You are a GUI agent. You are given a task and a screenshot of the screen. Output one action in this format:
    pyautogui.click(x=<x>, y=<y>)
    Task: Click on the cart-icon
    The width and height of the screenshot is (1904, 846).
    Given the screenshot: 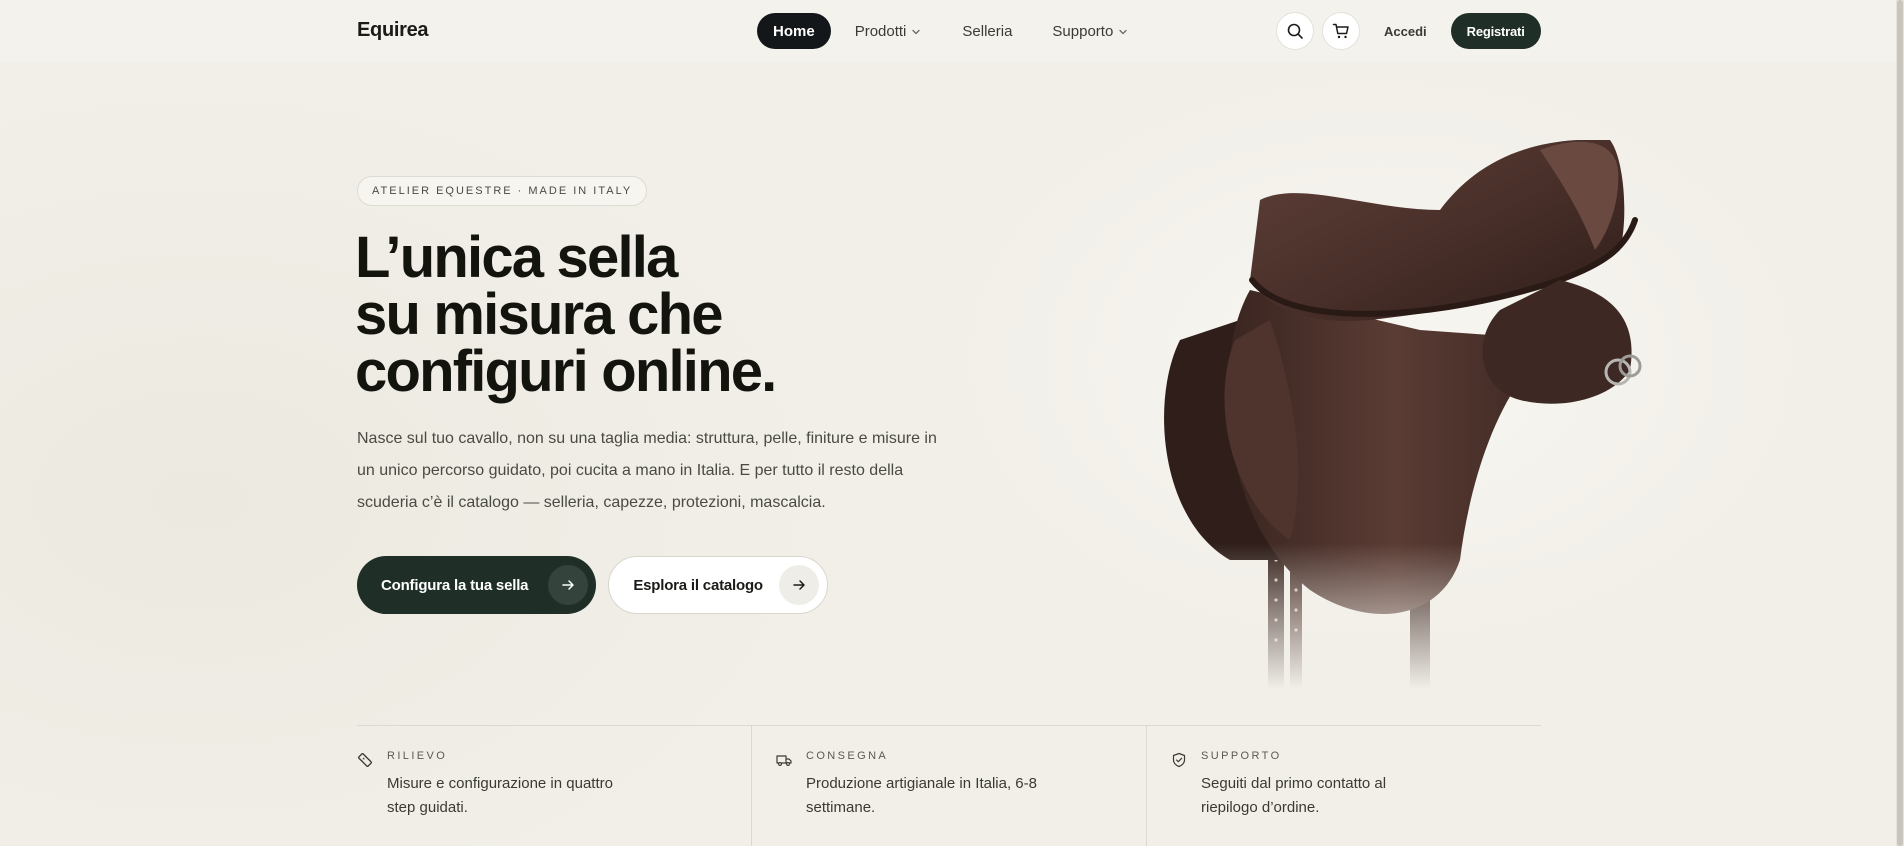 What is the action you would take?
    pyautogui.click(x=1340, y=31)
    